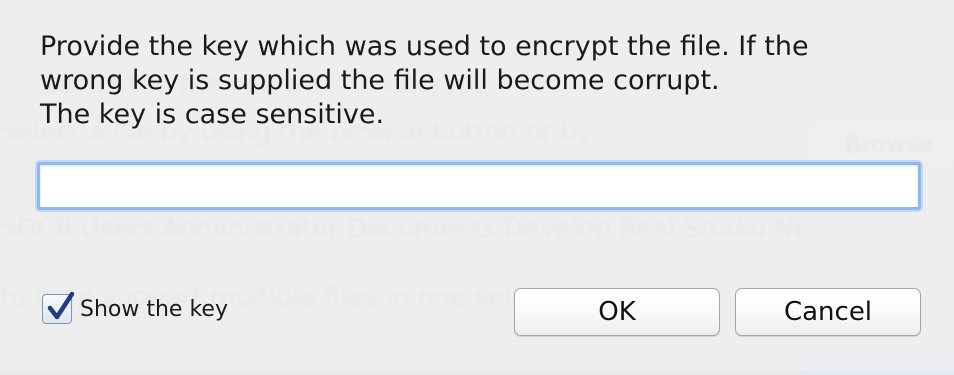 The image size is (954, 375). What do you see at coordinates (828, 312) in the screenshot?
I see `cancel-button: Cancel` at bounding box center [828, 312].